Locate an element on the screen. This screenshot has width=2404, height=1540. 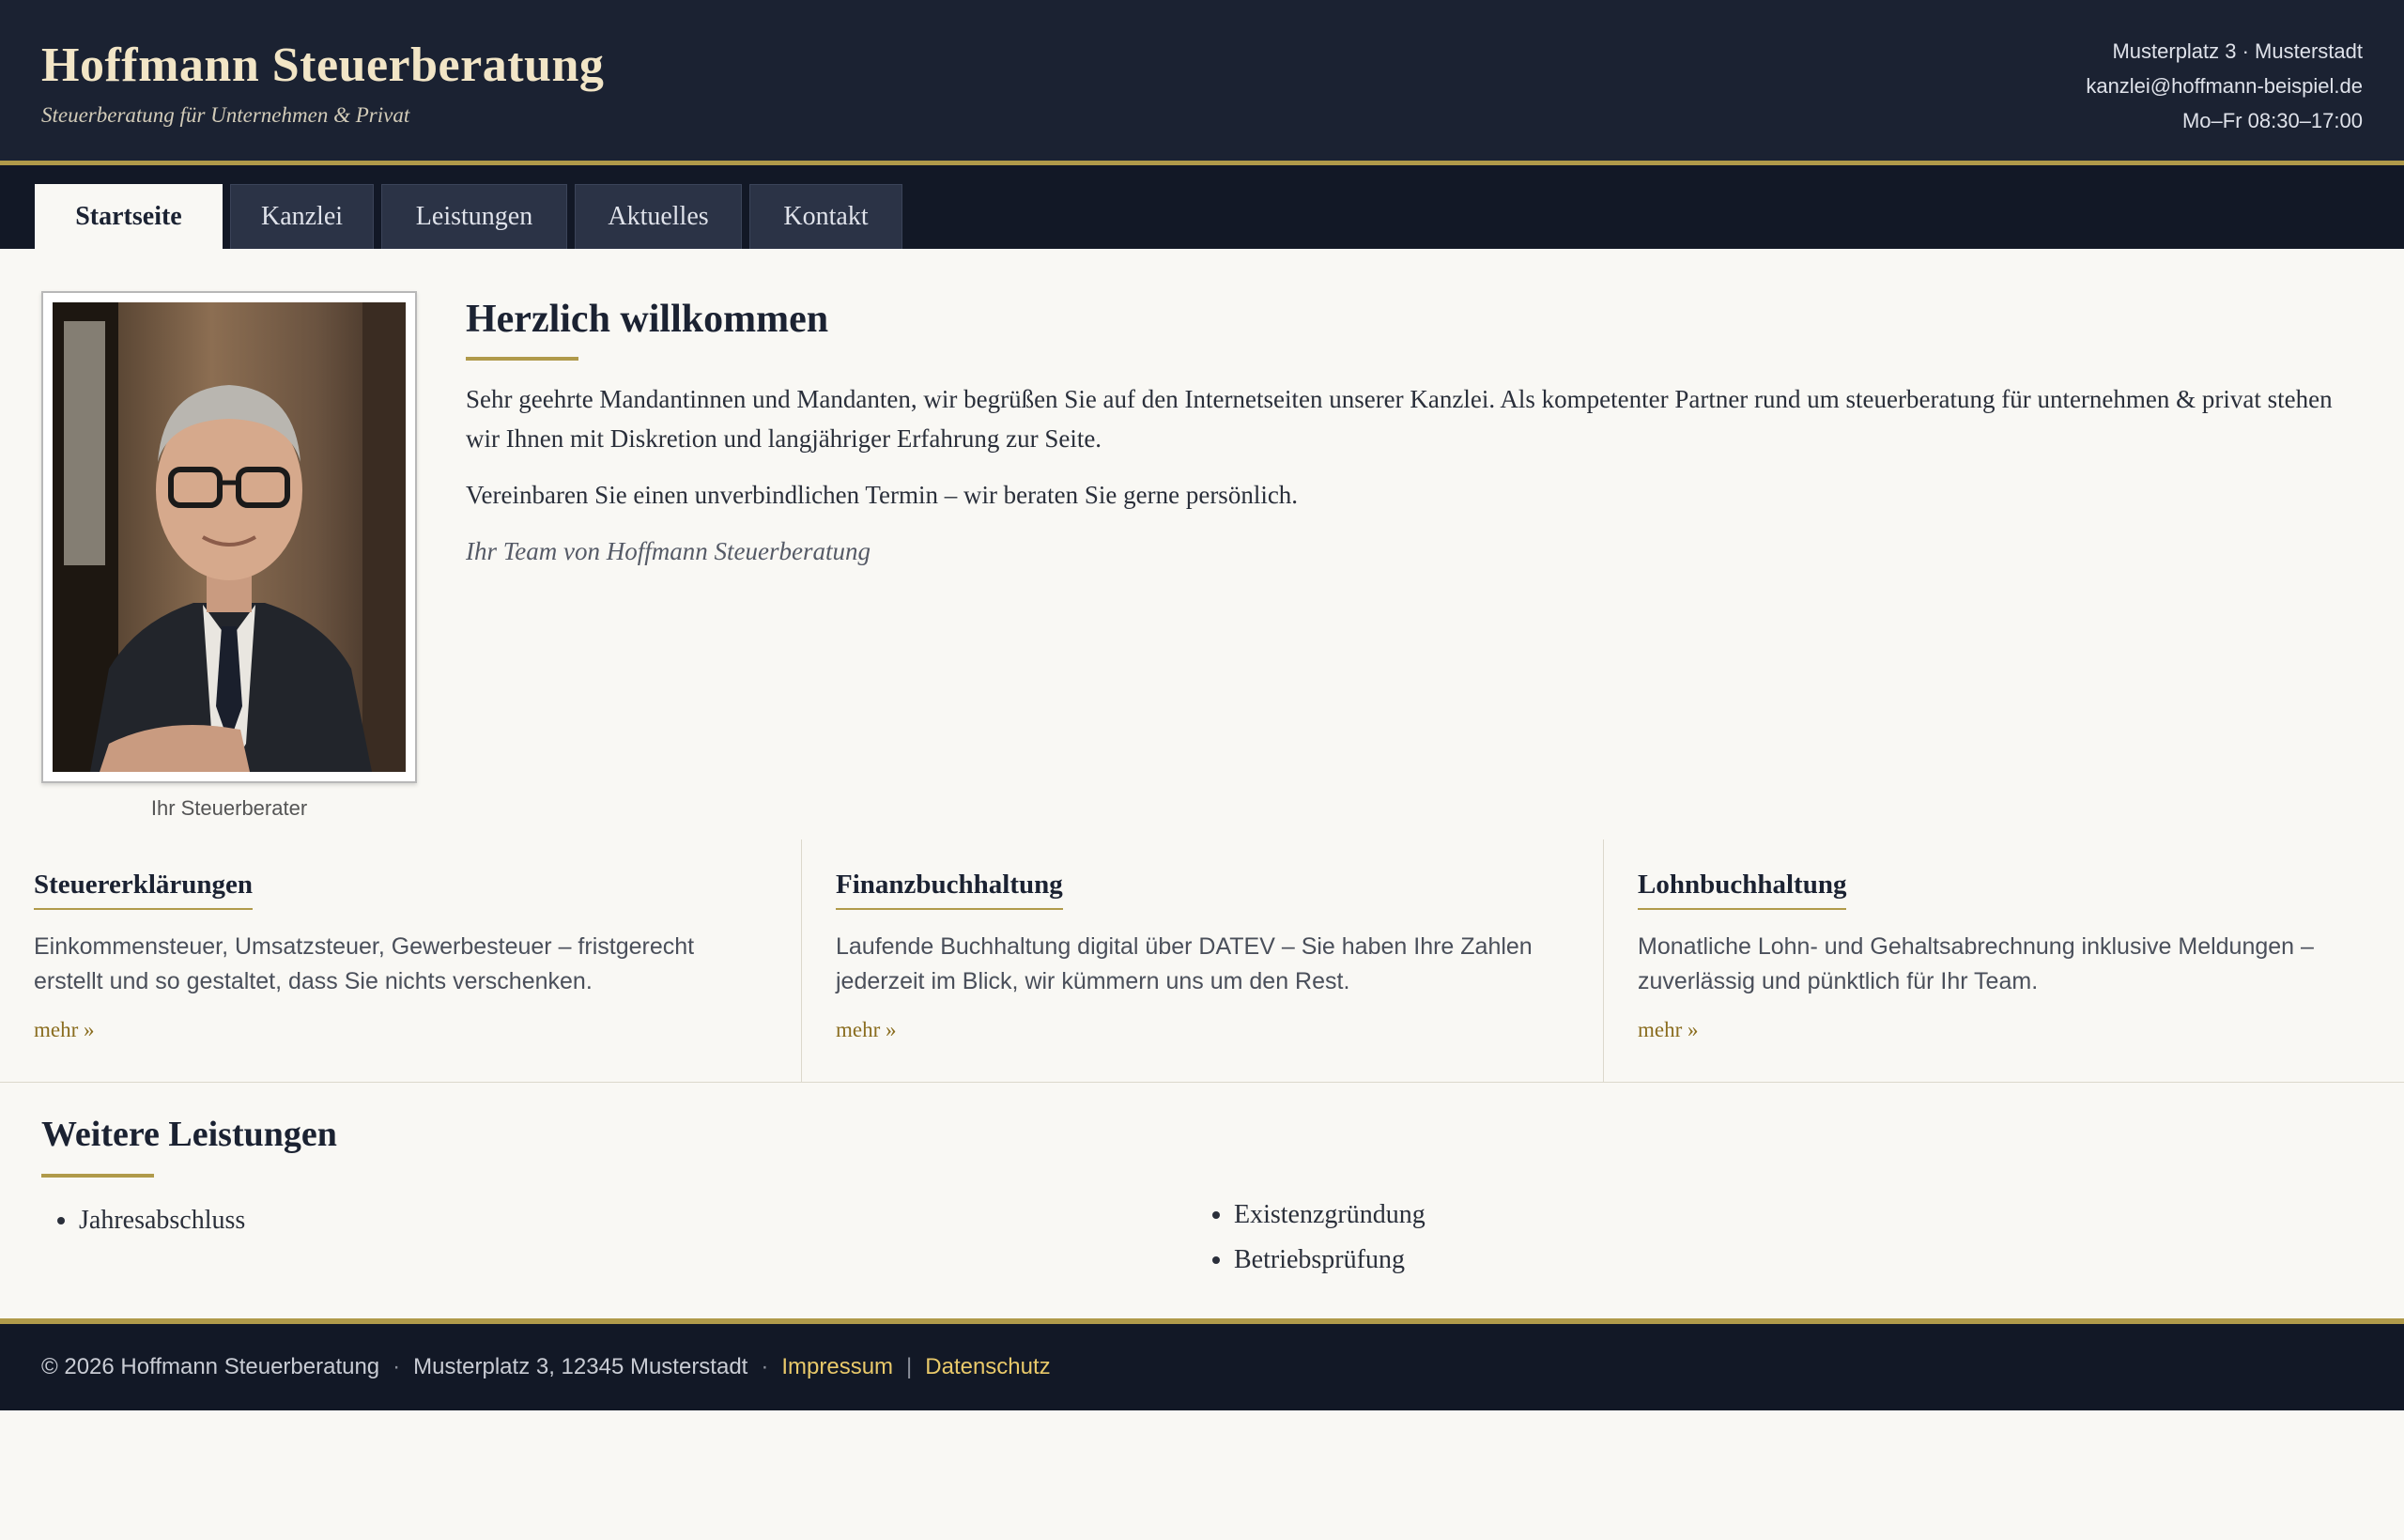
contact-hours: Mo–Fr 08:30–17:00 is located at coordinates (2272, 120).